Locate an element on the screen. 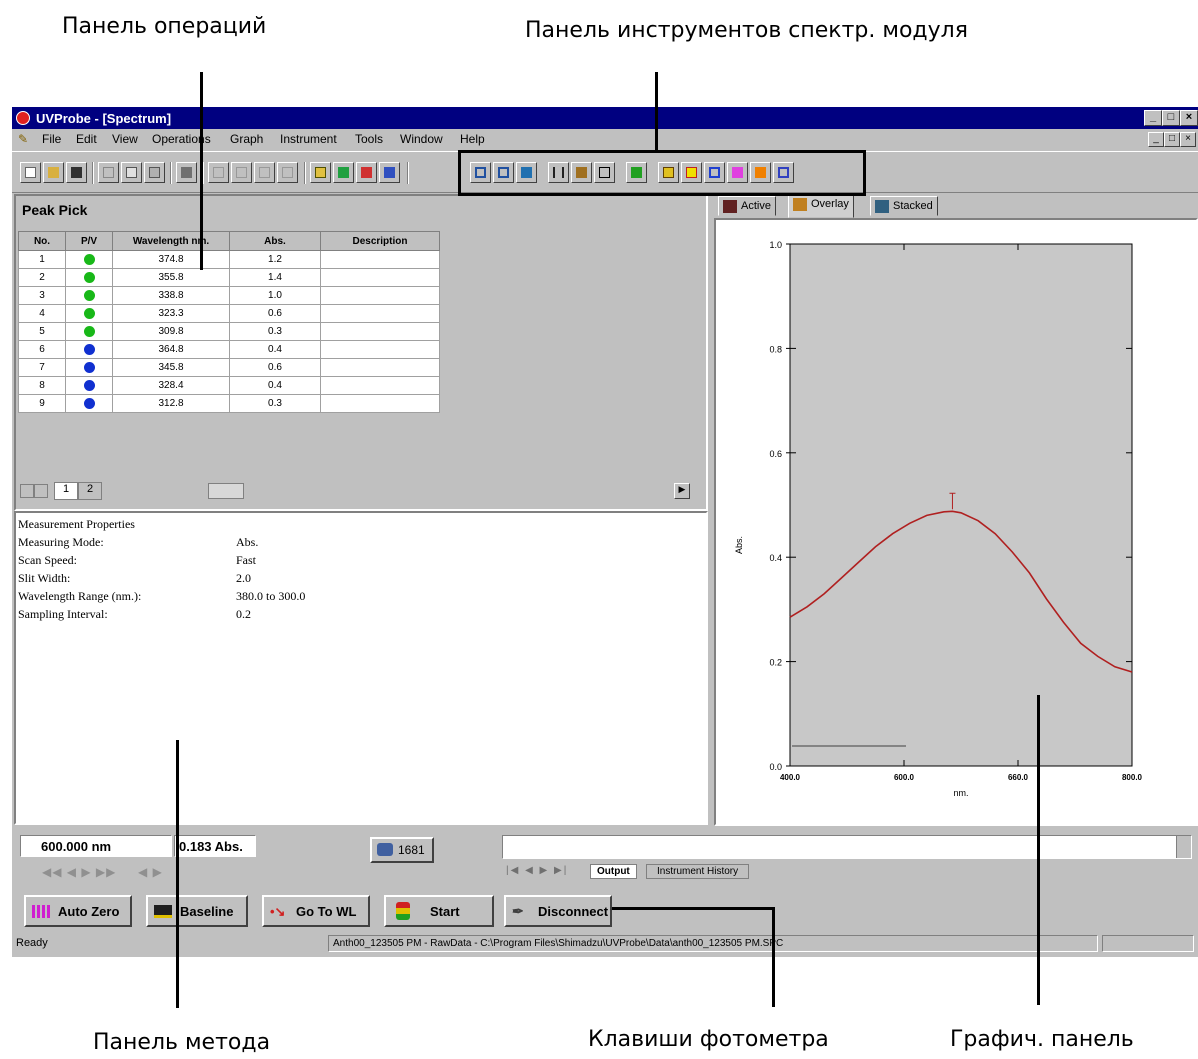  save-button is located at coordinates (76, 172).